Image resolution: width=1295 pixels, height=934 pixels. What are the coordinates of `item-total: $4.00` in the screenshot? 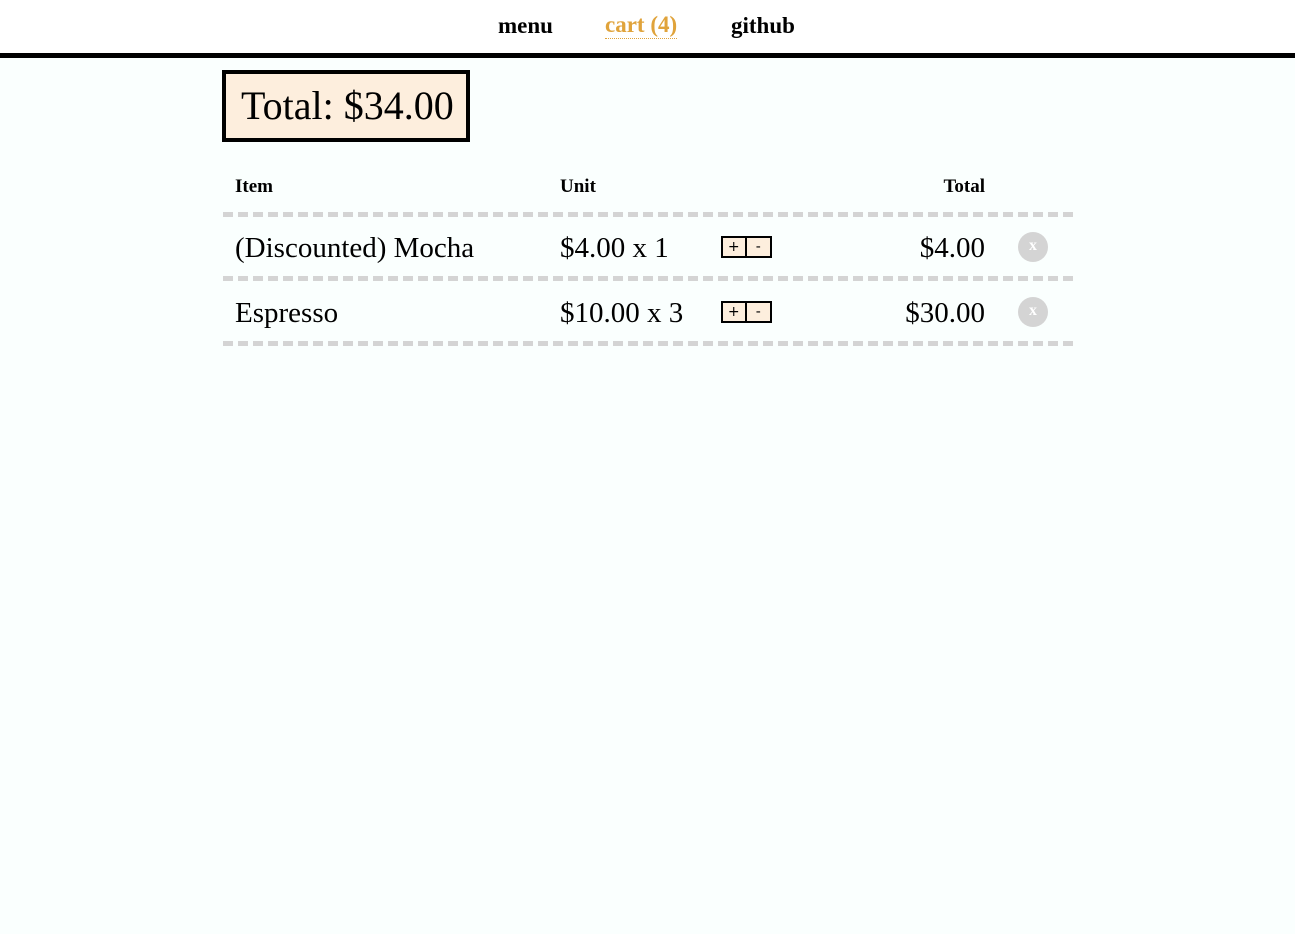 It's located at (952, 248).